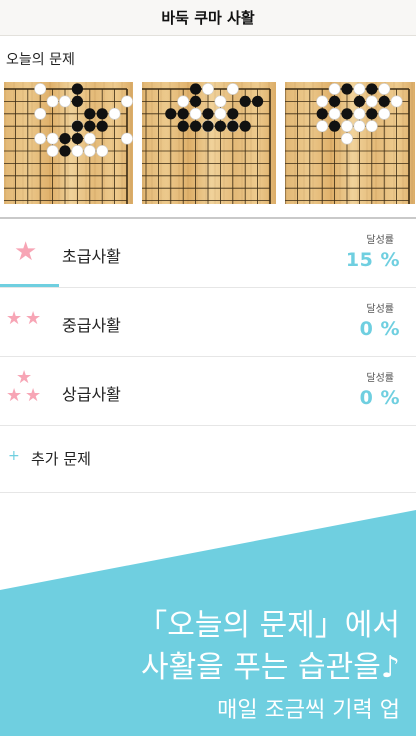 Image resolution: width=416 pixels, height=736 pixels. Describe the element at coordinates (91, 256) in the screenshot. I see `level-label: 초급사활` at that location.